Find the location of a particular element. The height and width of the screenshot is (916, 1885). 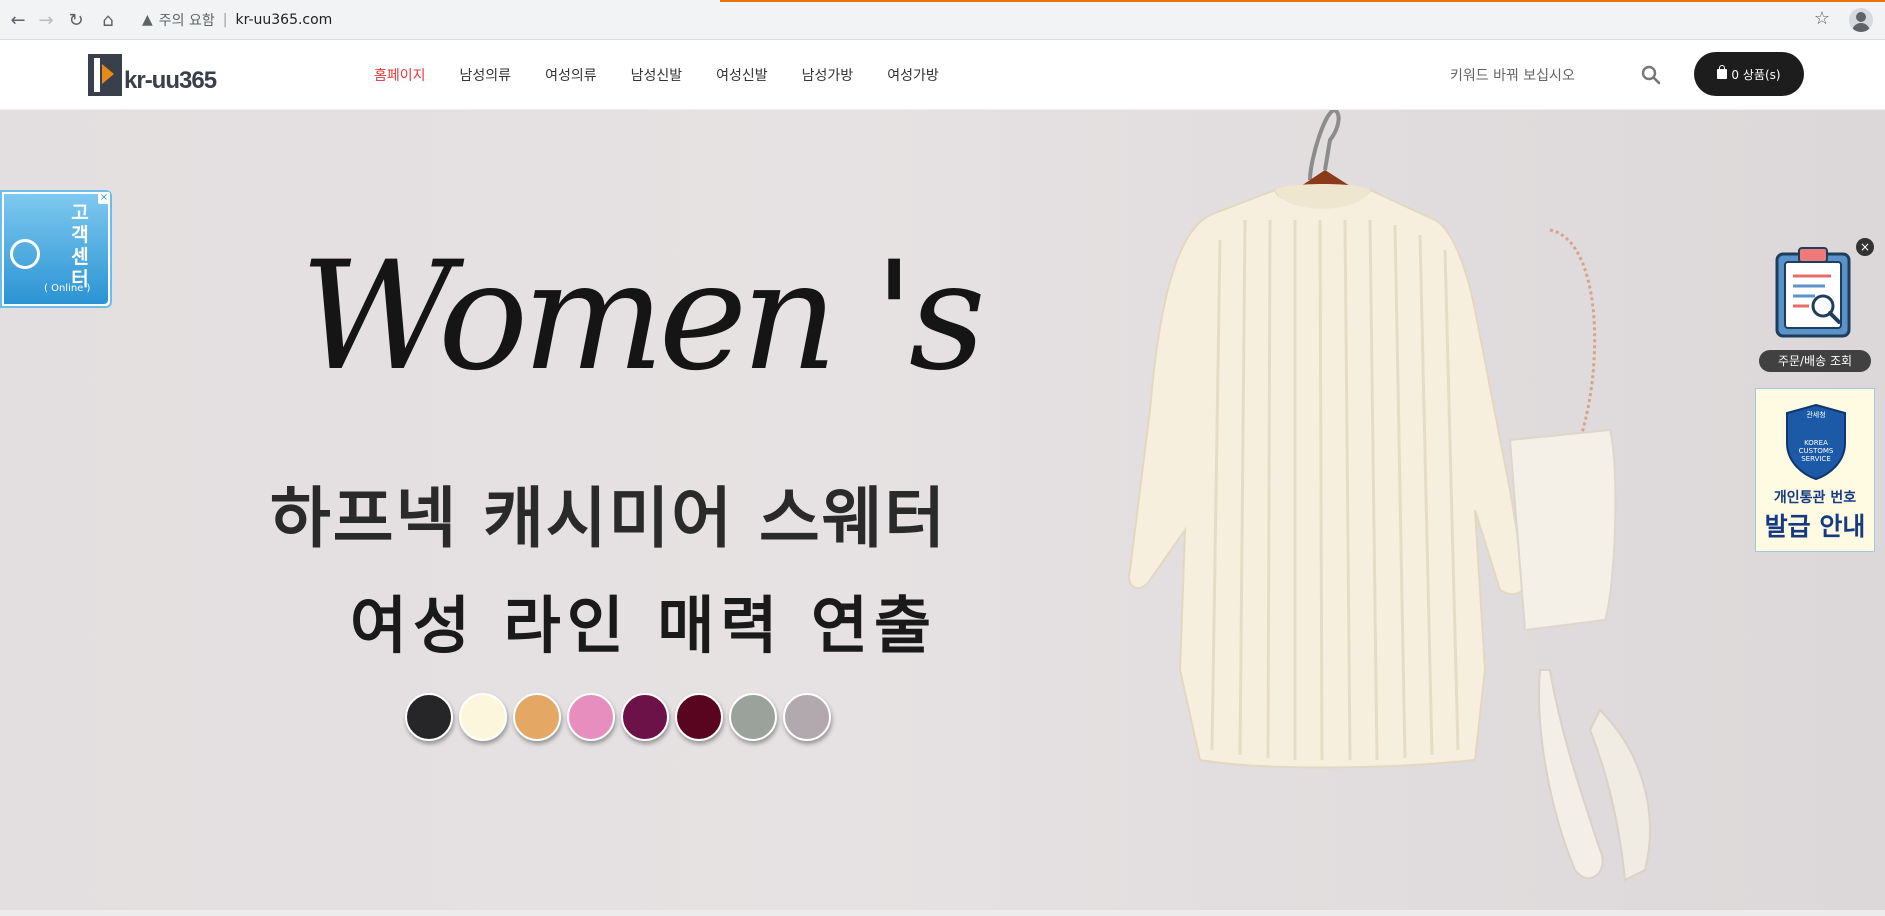

color-swatches is located at coordinates (621, 717).